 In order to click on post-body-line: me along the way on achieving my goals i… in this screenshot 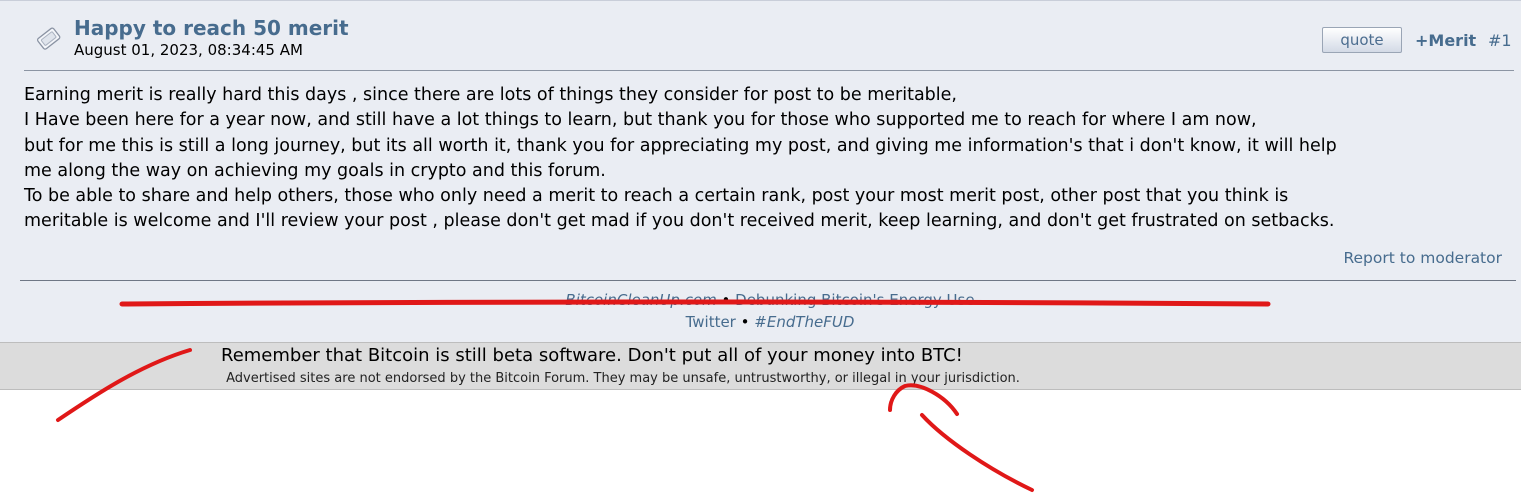, I will do `click(315, 170)`.